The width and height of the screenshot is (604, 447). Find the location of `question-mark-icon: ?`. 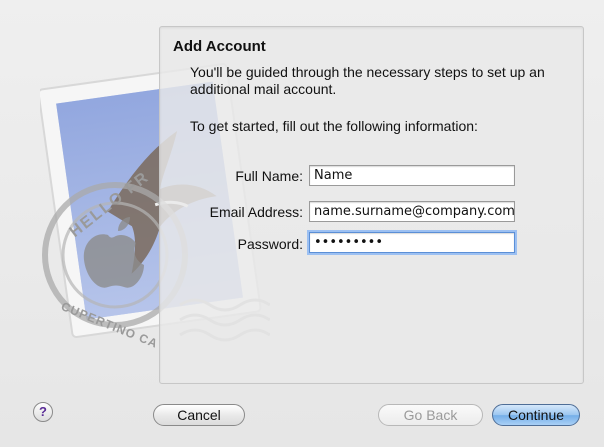

question-mark-icon: ? is located at coordinates (43, 411).